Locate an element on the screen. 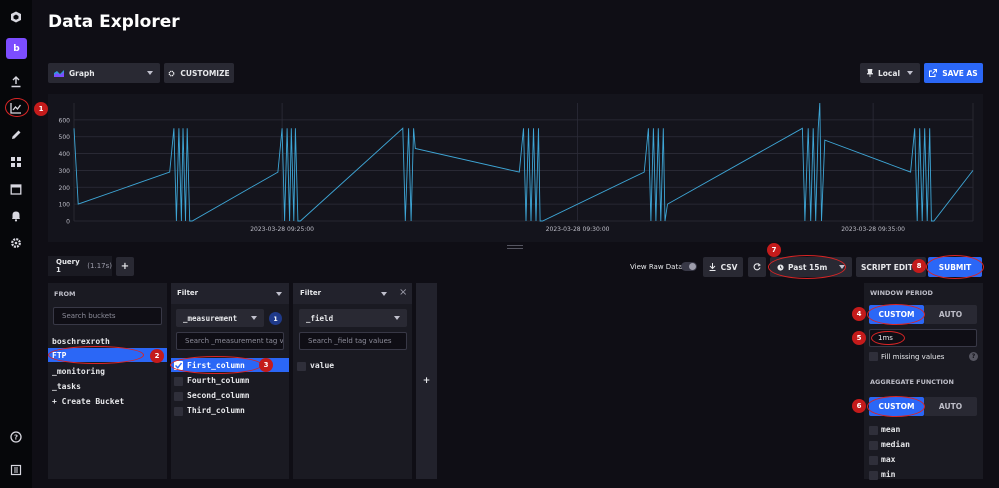 The height and width of the screenshot is (488, 999). selected-count-badge: 1 is located at coordinates (275, 318).